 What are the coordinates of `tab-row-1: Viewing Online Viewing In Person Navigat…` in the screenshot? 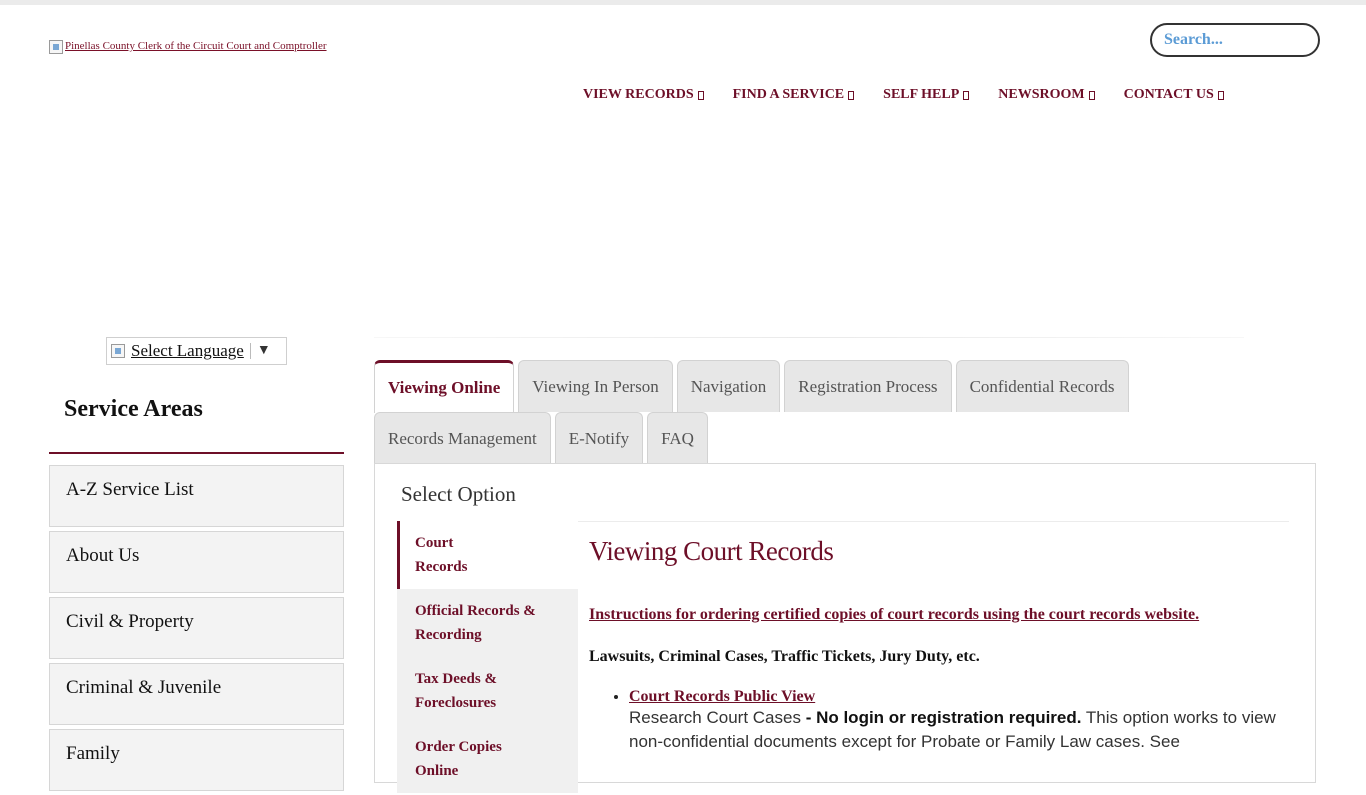 It's located at (753, 386).